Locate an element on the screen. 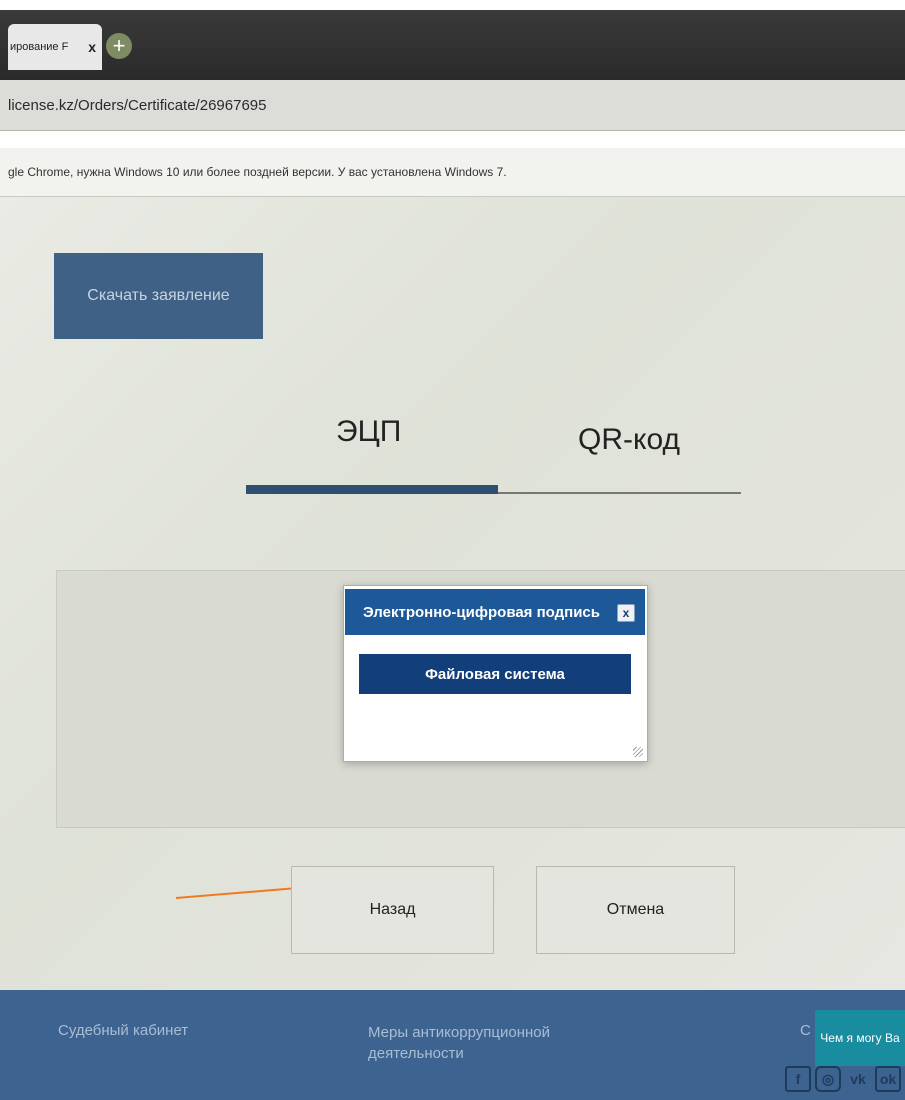 This screenshot has width=905, height=1100. tab-title: ирование F is located at coordinates (39, 47).